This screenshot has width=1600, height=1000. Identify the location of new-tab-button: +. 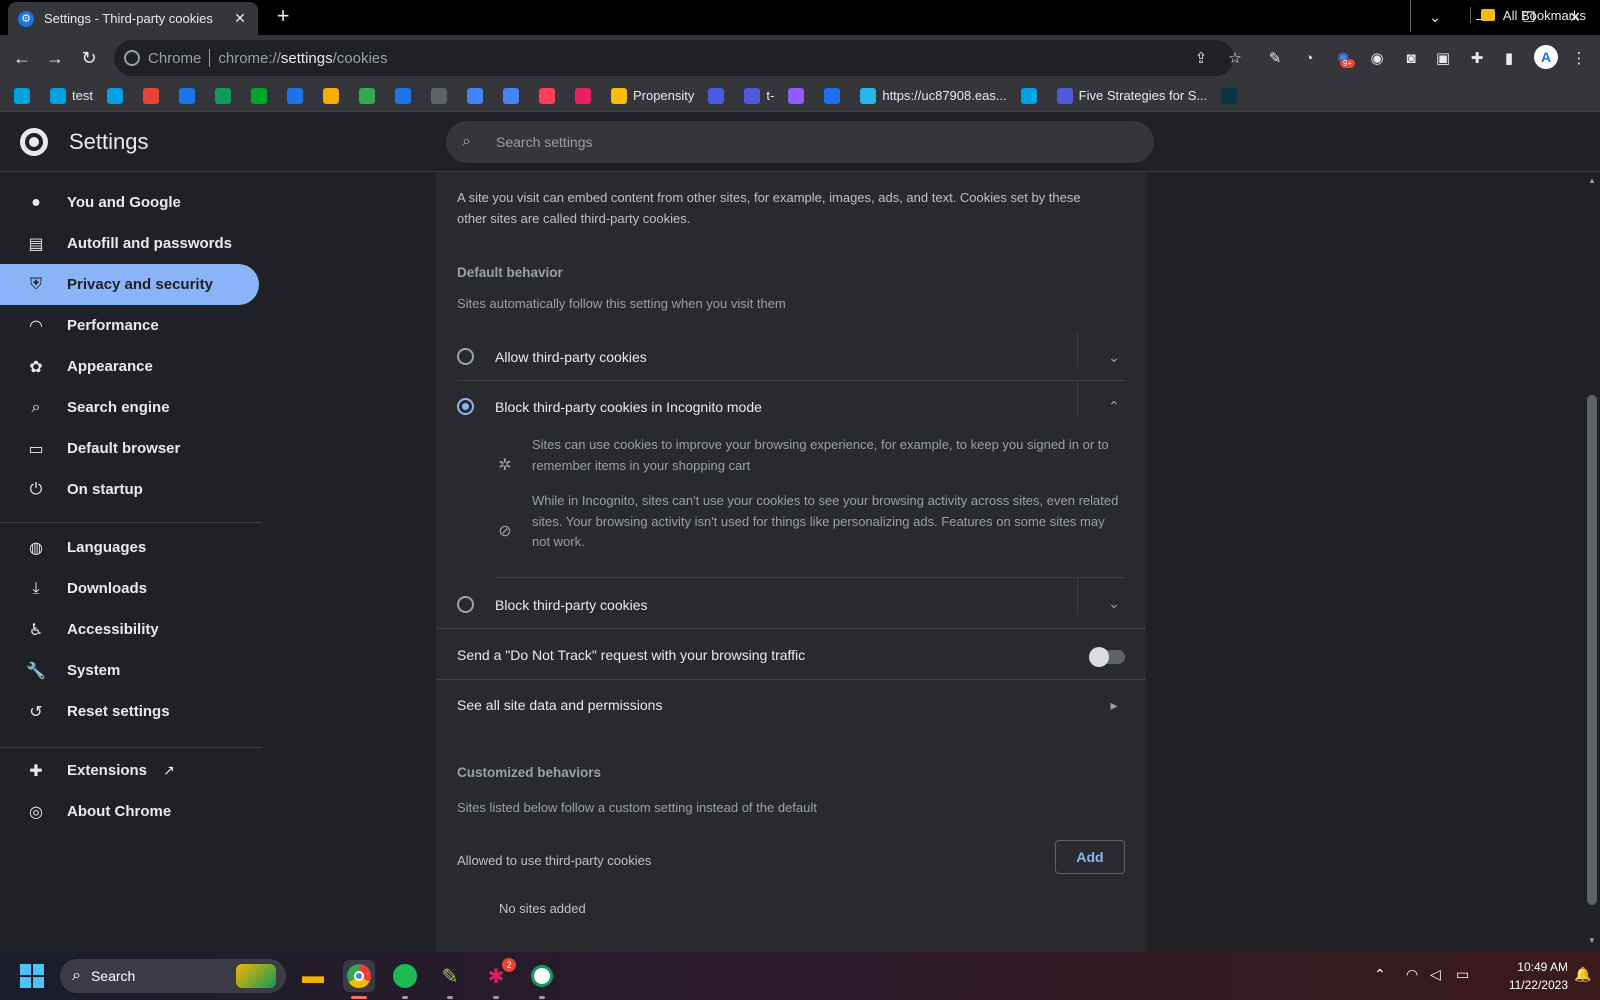
(283, 17).